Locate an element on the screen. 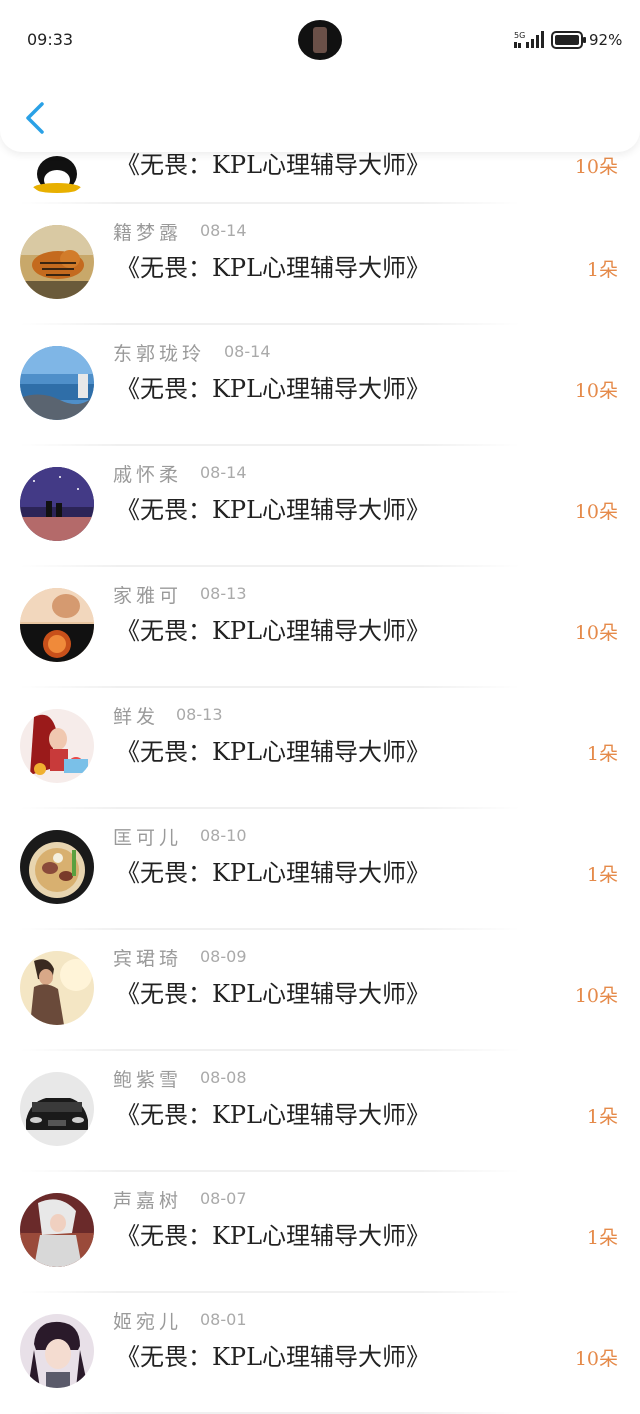 Image resolution: width=640 pixels, height=1414 pixels. list-item: 东郭珑玲 08-14 《无畏：KPL心理辅导大师》 10朵 is located at coordinates (320, 384).